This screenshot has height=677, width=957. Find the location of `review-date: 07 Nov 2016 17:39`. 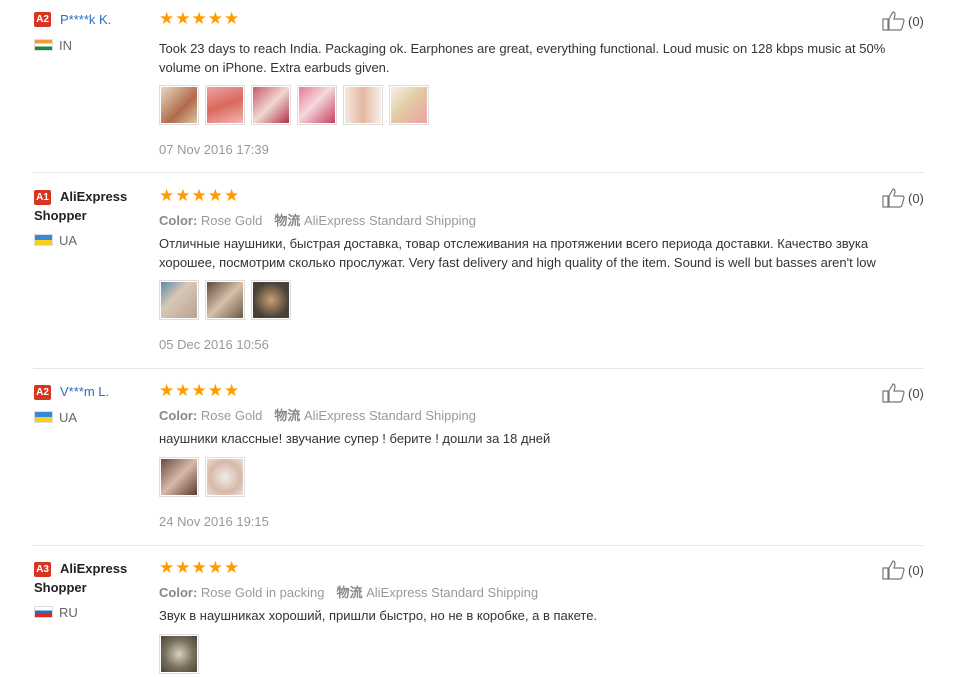

review-date: 07 Nov 2016 17:39 is located at coordinates (214, 149).